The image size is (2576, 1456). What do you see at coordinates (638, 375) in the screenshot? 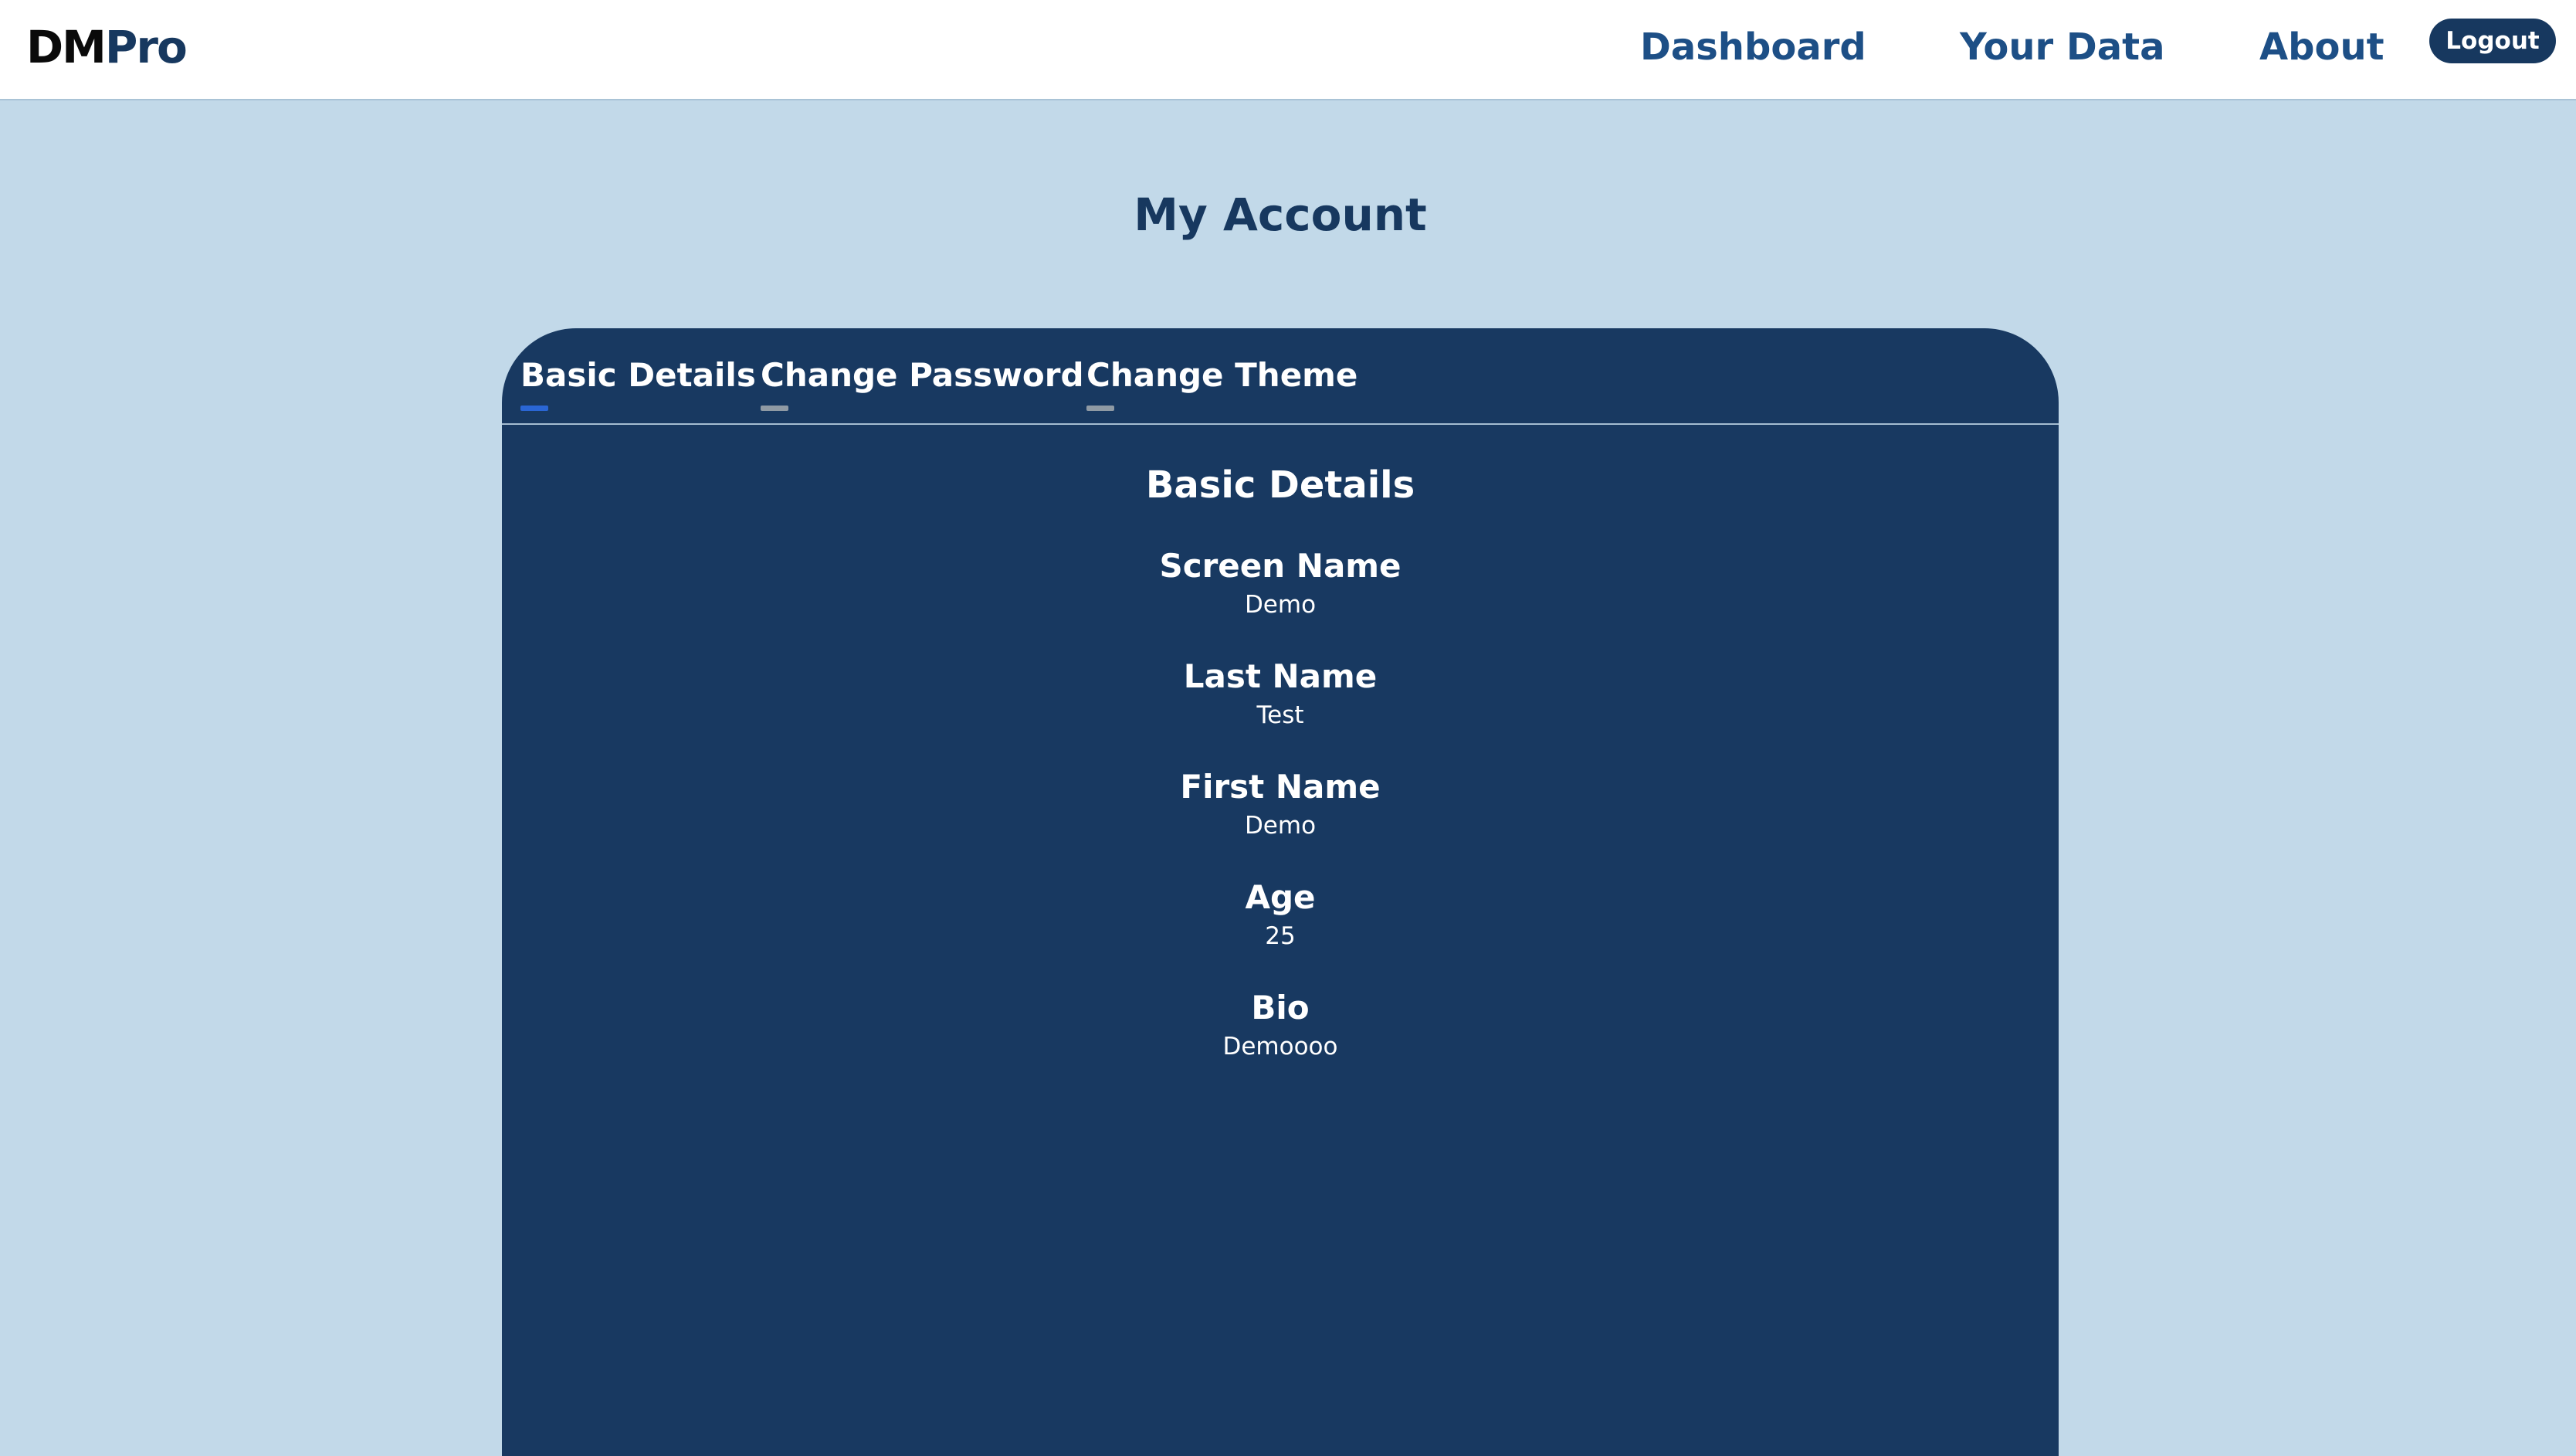
I see `tab-basic-details: Basic Details` at bounding box center [638, 375].